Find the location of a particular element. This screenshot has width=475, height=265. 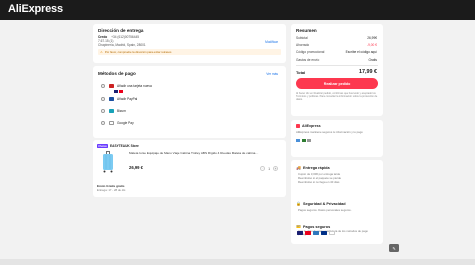

top-bar: AliExpress is located at coordinates (237, 10).